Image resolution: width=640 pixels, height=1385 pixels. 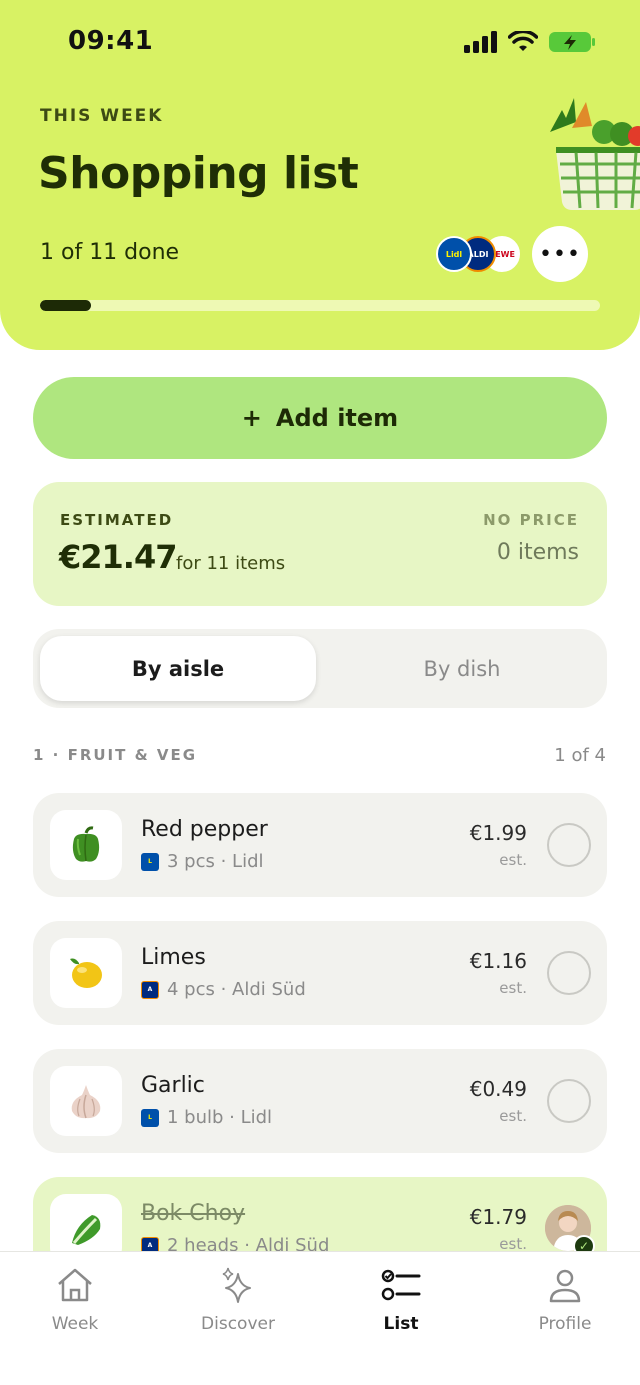 I want to click on add-item-label: Add item, so click(x=337, y=418).